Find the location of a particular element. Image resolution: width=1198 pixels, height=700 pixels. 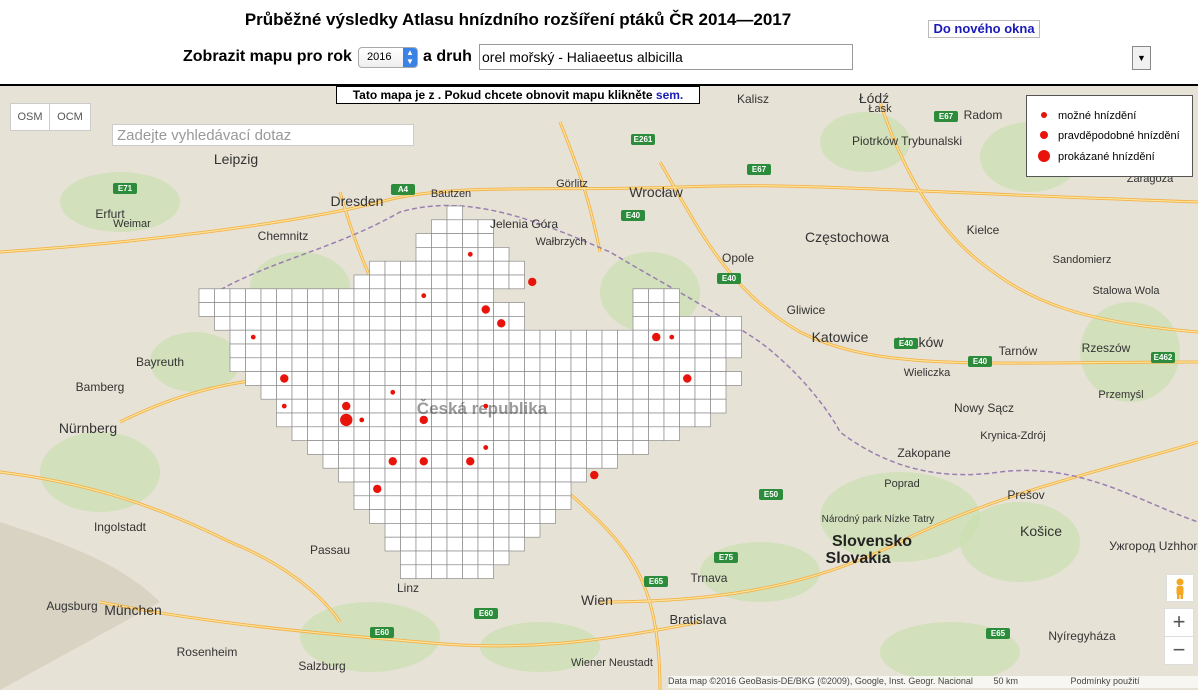

road-shield-label: E40 is located at coordinates (906, 343).